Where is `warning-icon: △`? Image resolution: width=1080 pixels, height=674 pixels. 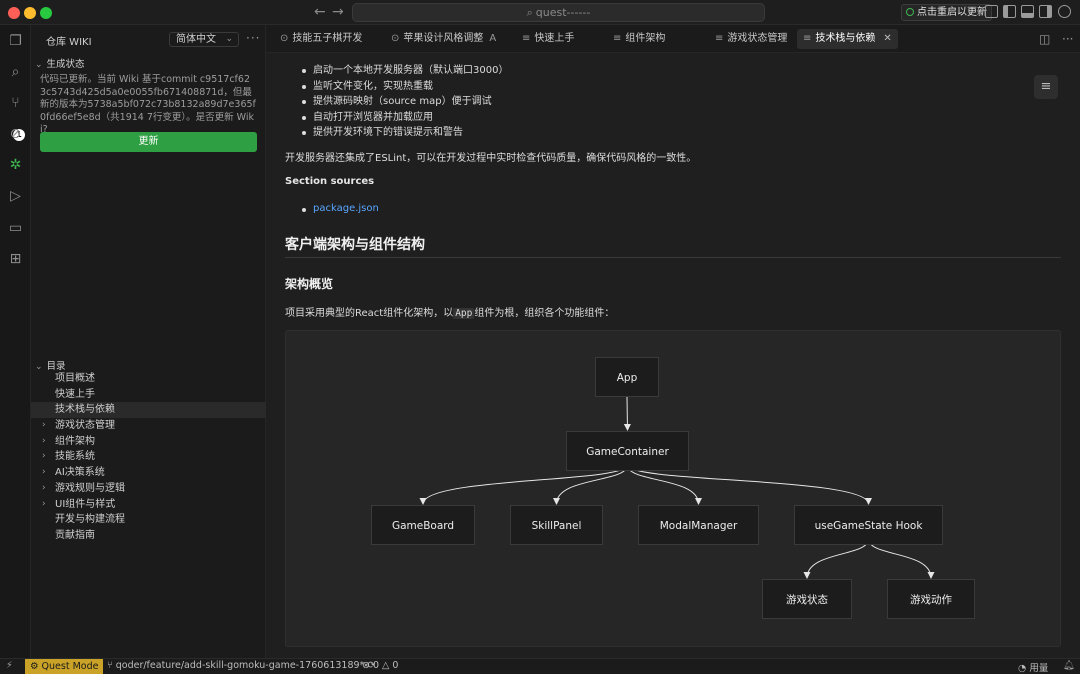 warning-icon: △ is located at coordinates (386, 665).